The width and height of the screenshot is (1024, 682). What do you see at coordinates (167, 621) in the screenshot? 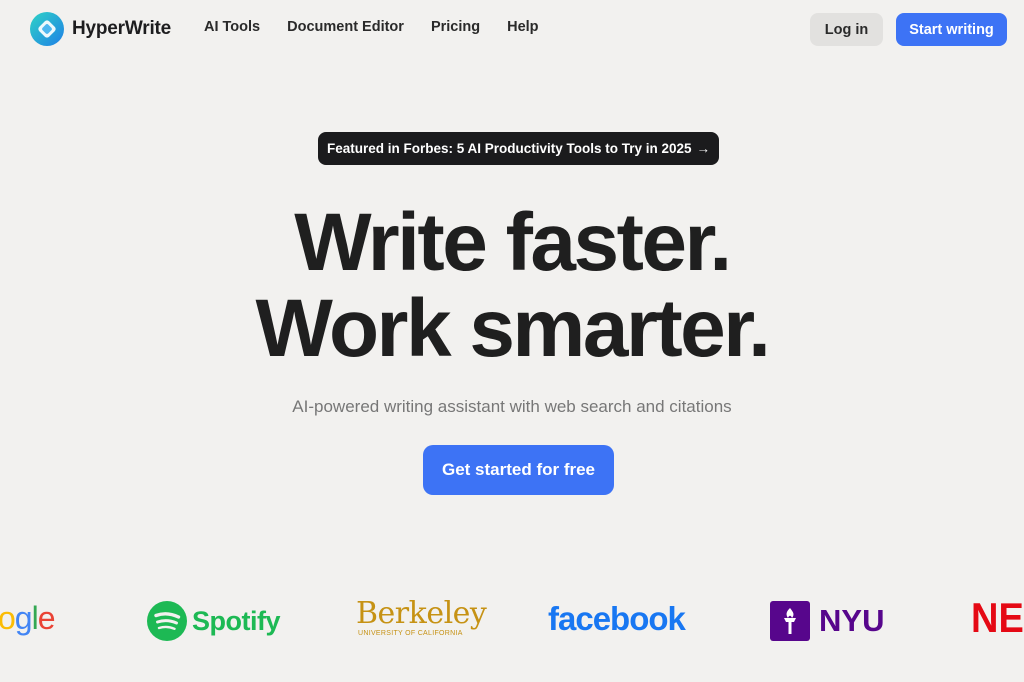
I see `spotify-icon` at bounding box center [167, 621].